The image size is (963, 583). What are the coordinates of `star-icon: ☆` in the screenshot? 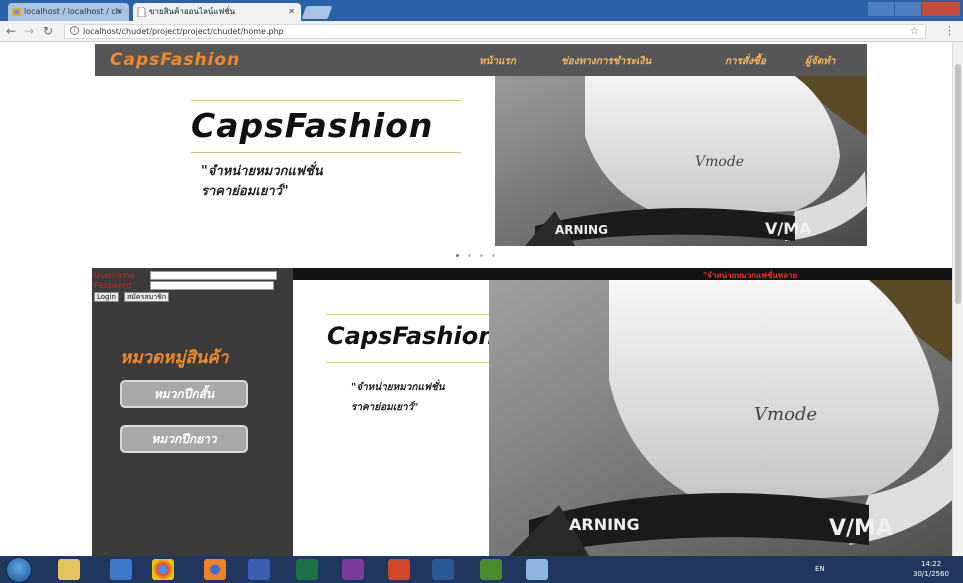 It's located at (914, 31).